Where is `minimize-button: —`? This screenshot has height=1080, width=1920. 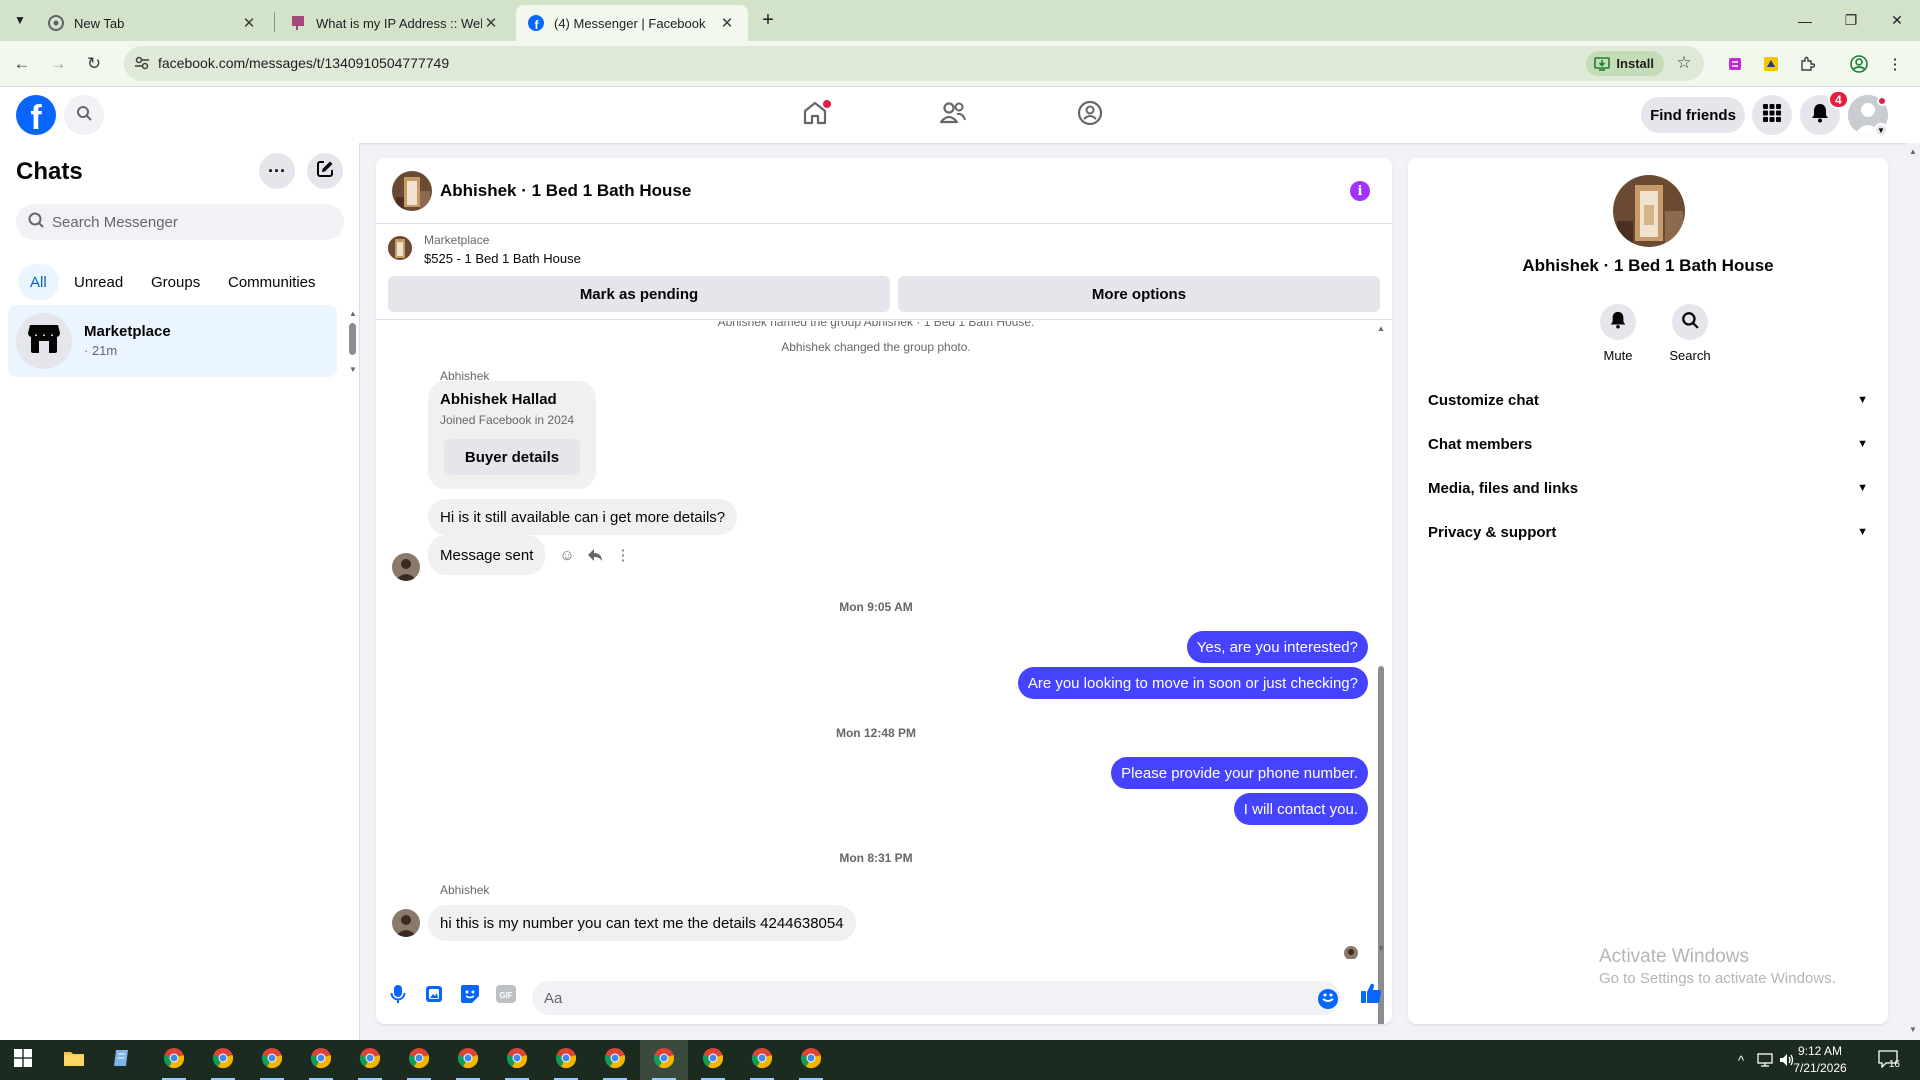 minimize-button: — is located at coordinates (1805, 20).